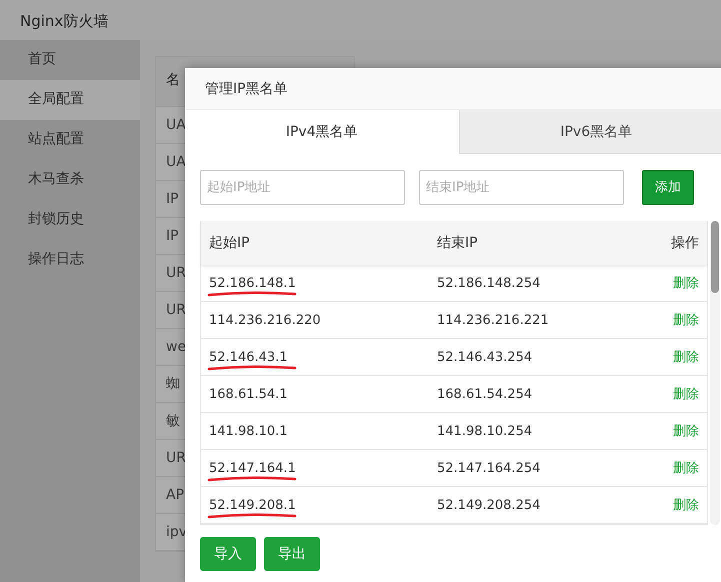 The height and width of the screenshot is (582, 721). What do you see at coordinates (246, 89) in the screenshot?
I see `dialog-title: 管理IP黑名单` at bounding box center [246, 89].